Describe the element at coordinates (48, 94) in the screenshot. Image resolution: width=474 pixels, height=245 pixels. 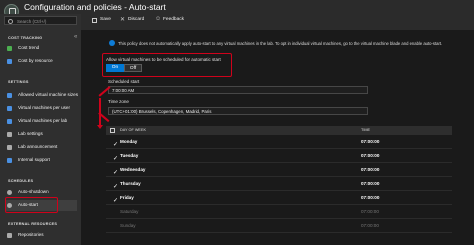
I see `sidebar-item-label: Allowed virtual machine sizes` at that location.